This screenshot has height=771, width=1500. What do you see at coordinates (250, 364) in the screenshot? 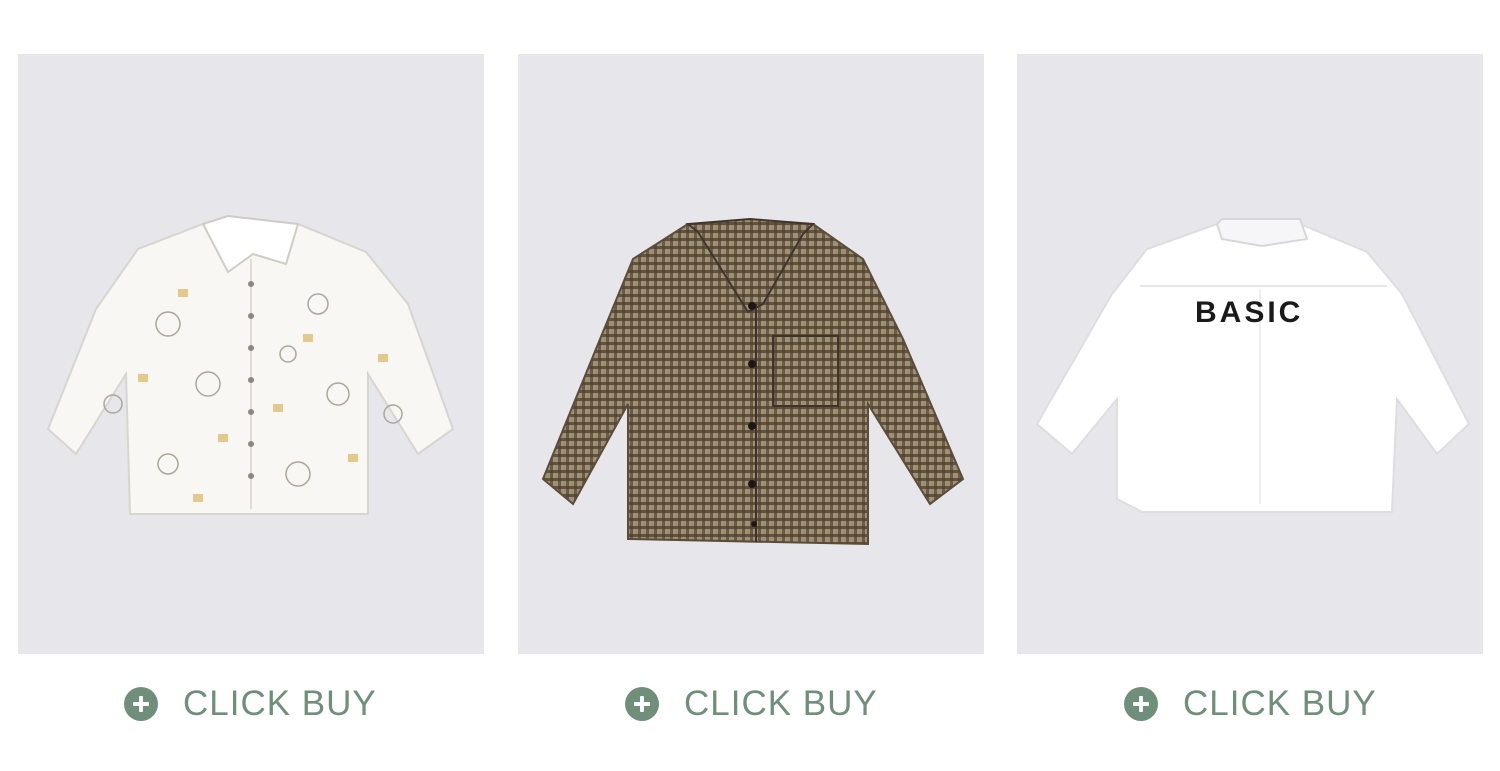
I see `printed-shirt-illustration` at bounding box center [250, 364].